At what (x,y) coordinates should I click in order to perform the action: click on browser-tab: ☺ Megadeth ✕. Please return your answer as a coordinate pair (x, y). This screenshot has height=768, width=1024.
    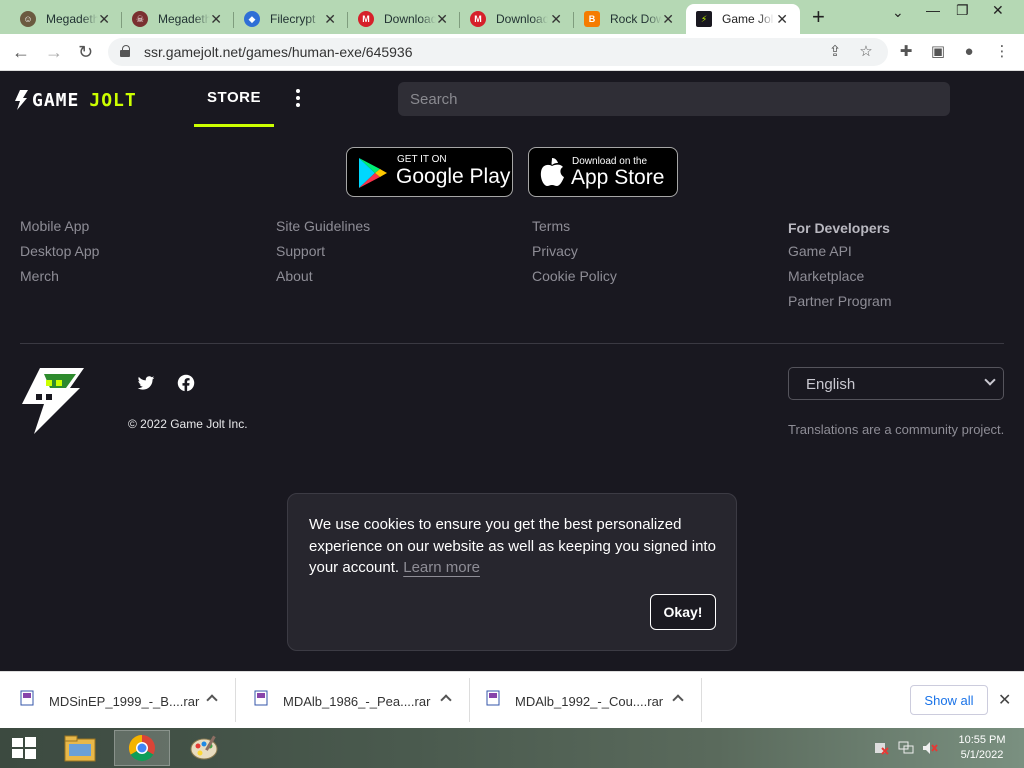
    Looking at the image, I should click on (66, 19).